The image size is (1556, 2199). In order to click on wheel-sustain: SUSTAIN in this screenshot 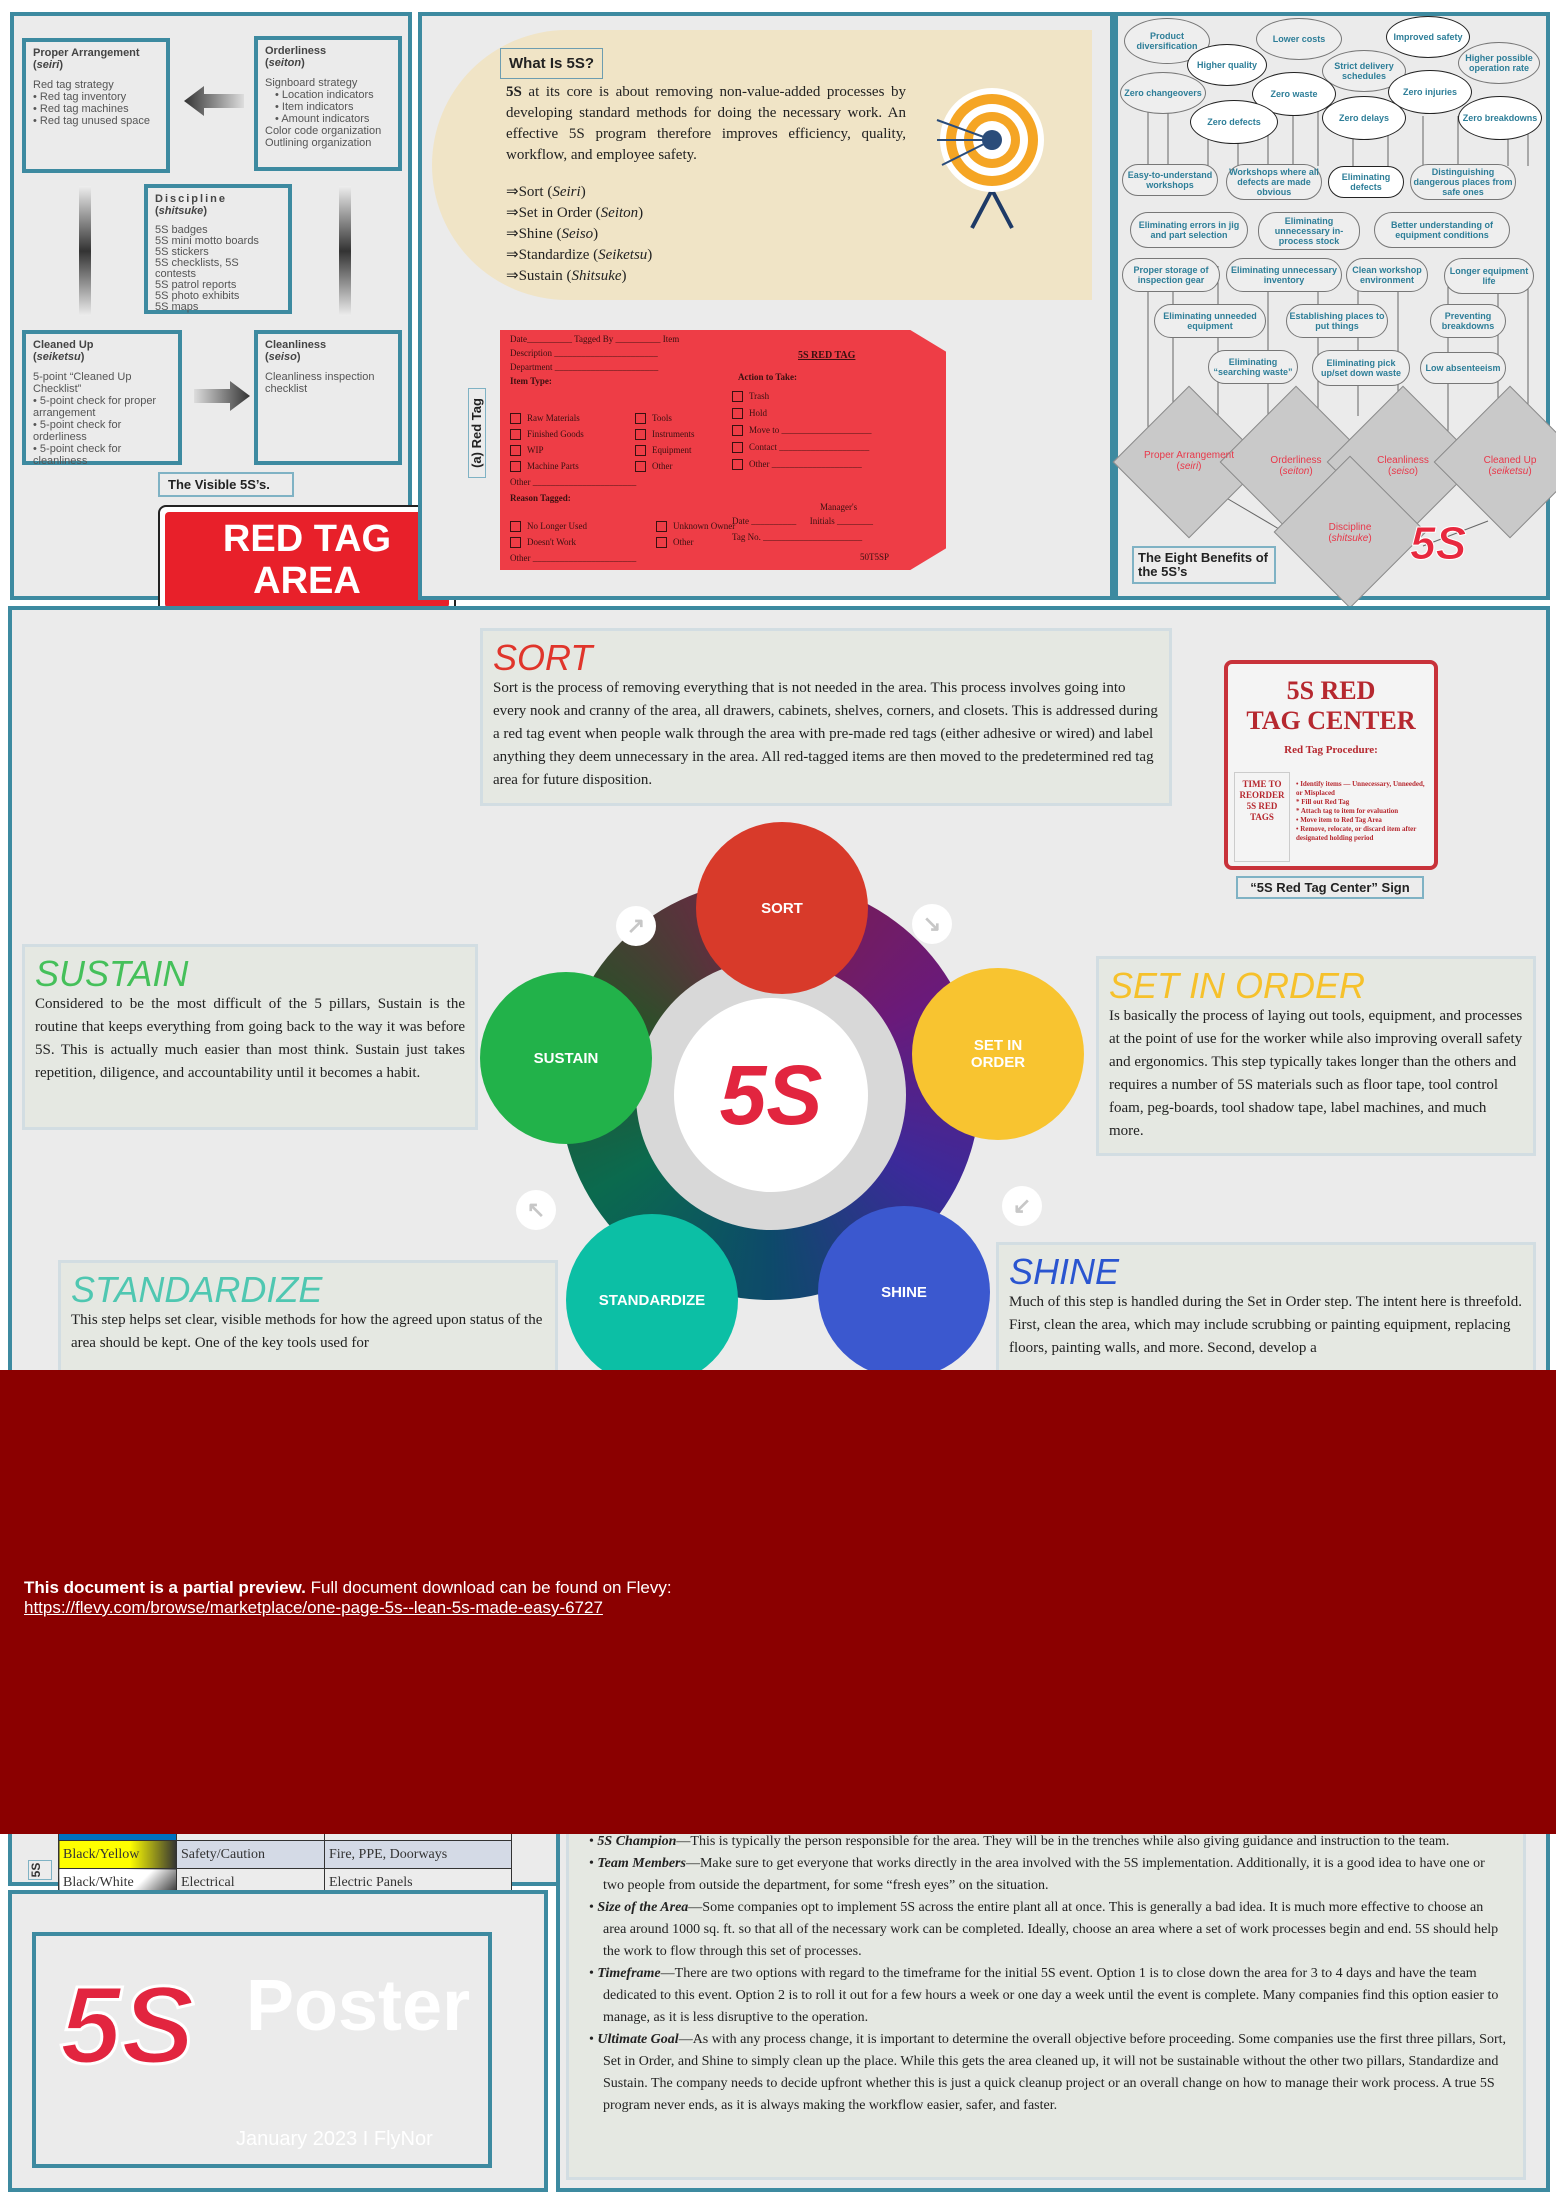, I will do `click(566, 1058)`.